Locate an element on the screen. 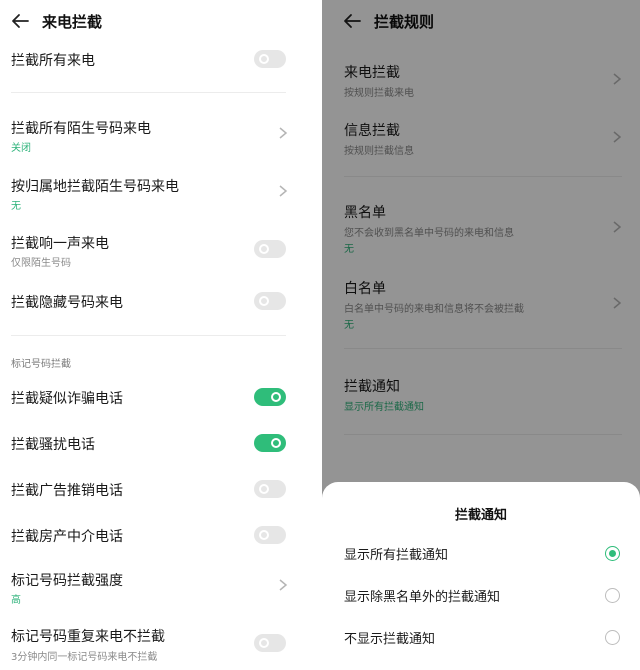 The width and height of the screenshot is (640, 670). row-title: 拦截隐藏号码来电 is located at coordinates (67, 303).